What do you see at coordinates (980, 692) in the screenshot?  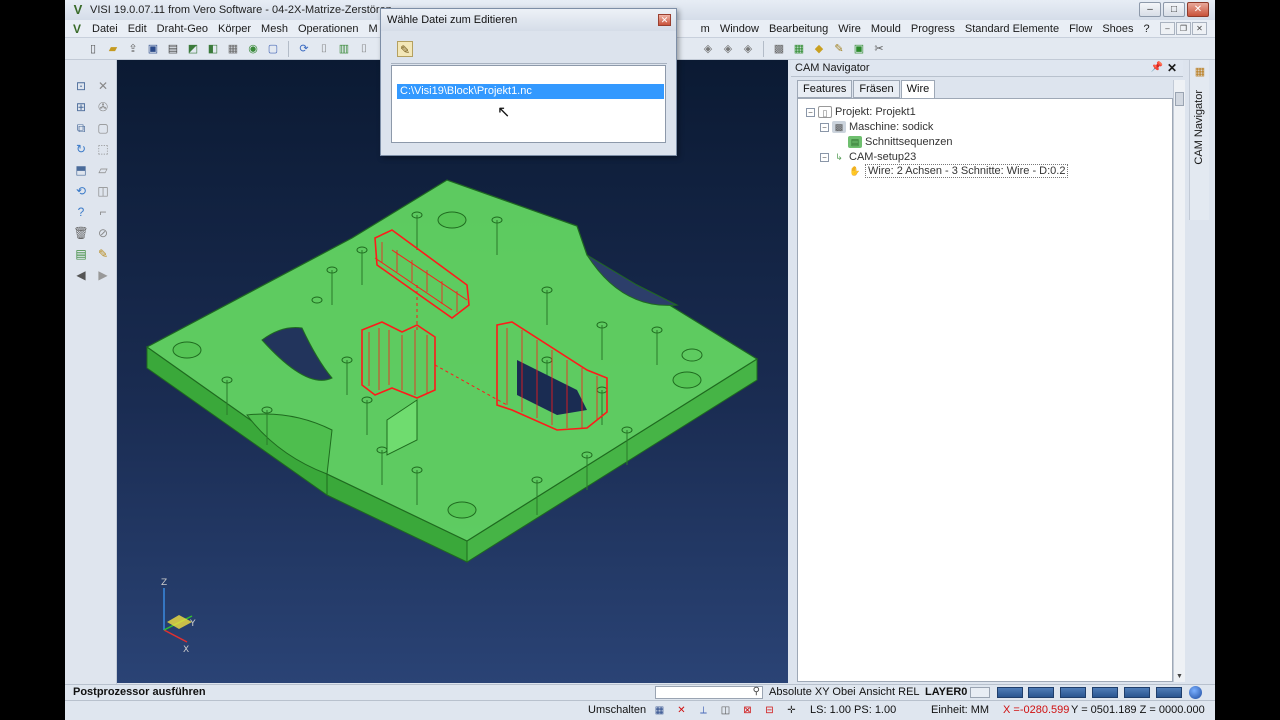 I see `layer-color-box` at bounding box center [980, 692].